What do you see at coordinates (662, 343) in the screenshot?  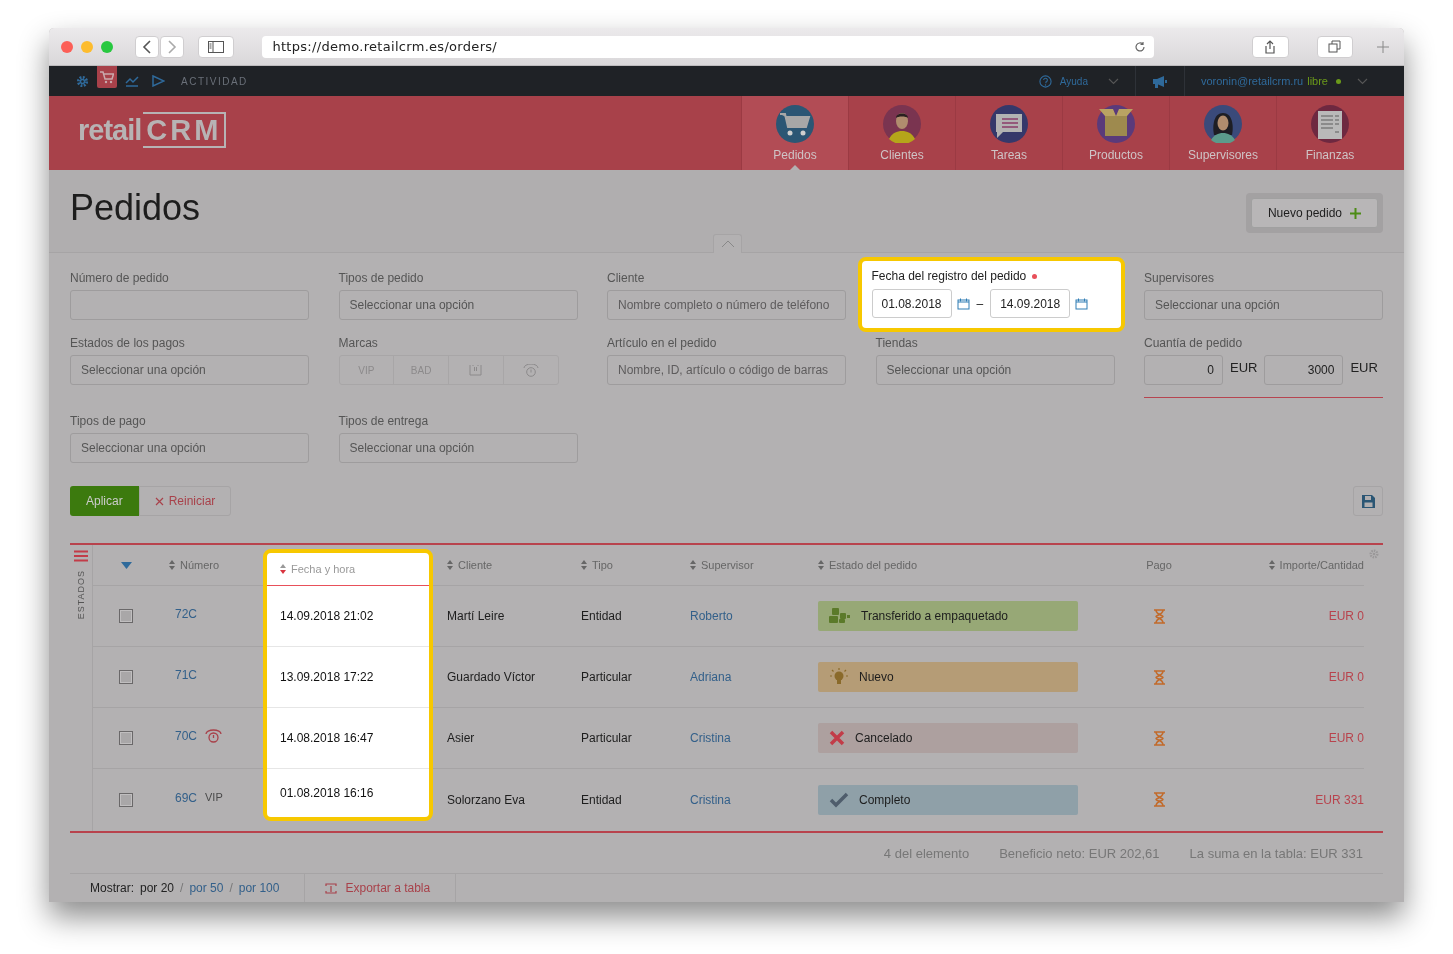 I see `filter-label: Artículo en el pedido` at bounding box center [662, 343].